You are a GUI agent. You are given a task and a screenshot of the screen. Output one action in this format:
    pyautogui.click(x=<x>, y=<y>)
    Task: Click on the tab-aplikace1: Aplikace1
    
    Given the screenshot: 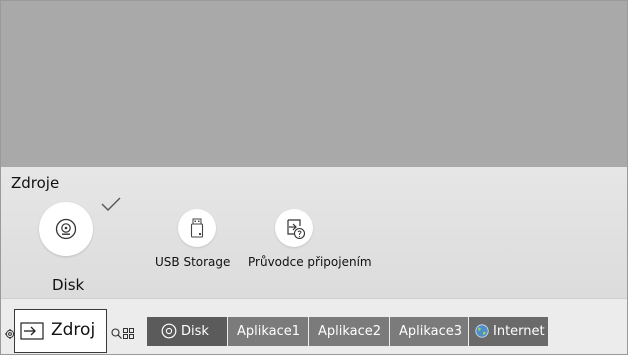 What is the action you would take?
    pyautogui.click(x=268, y=331)
    